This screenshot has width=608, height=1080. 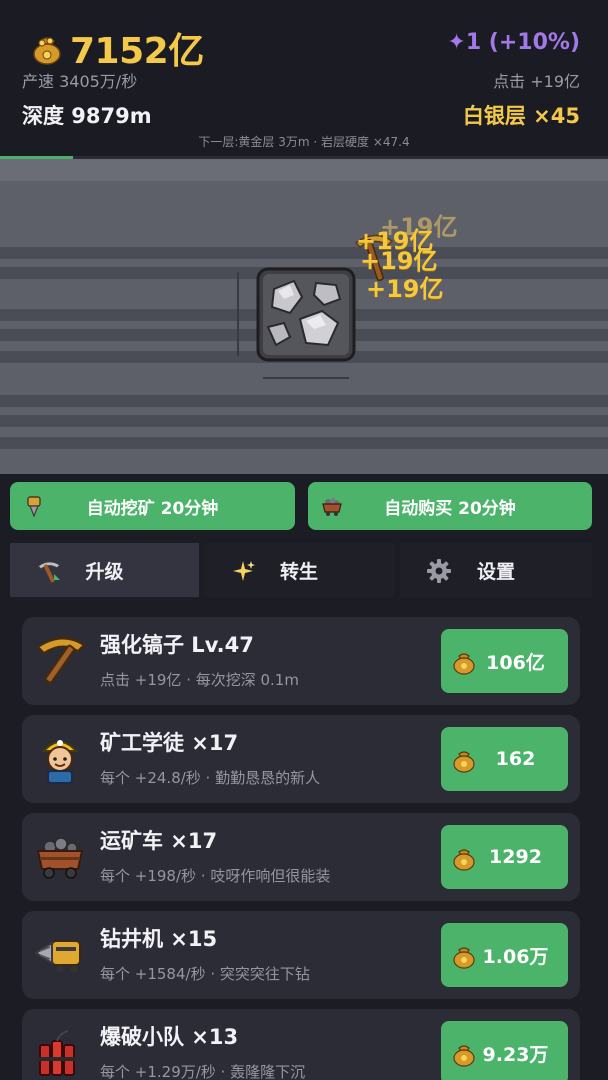 What do you see at coordinates (515, 956) in the screenshot?
I see `buy-price: 1.06万` at bounding box center [515, 956].